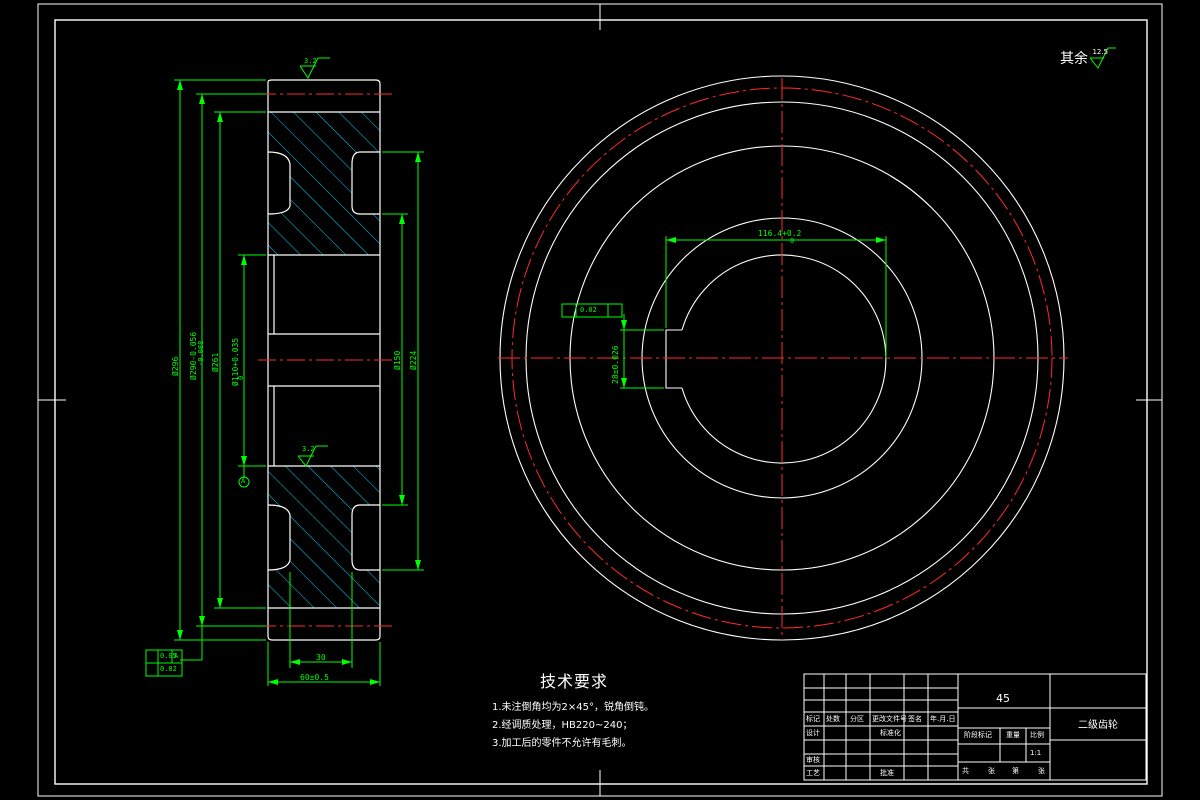 This screenshot has height=800, width=1200. What do you see at coordinates (324, 183) in the screenshot?
I see `hatch-upper` at bounding box center [324, 183].